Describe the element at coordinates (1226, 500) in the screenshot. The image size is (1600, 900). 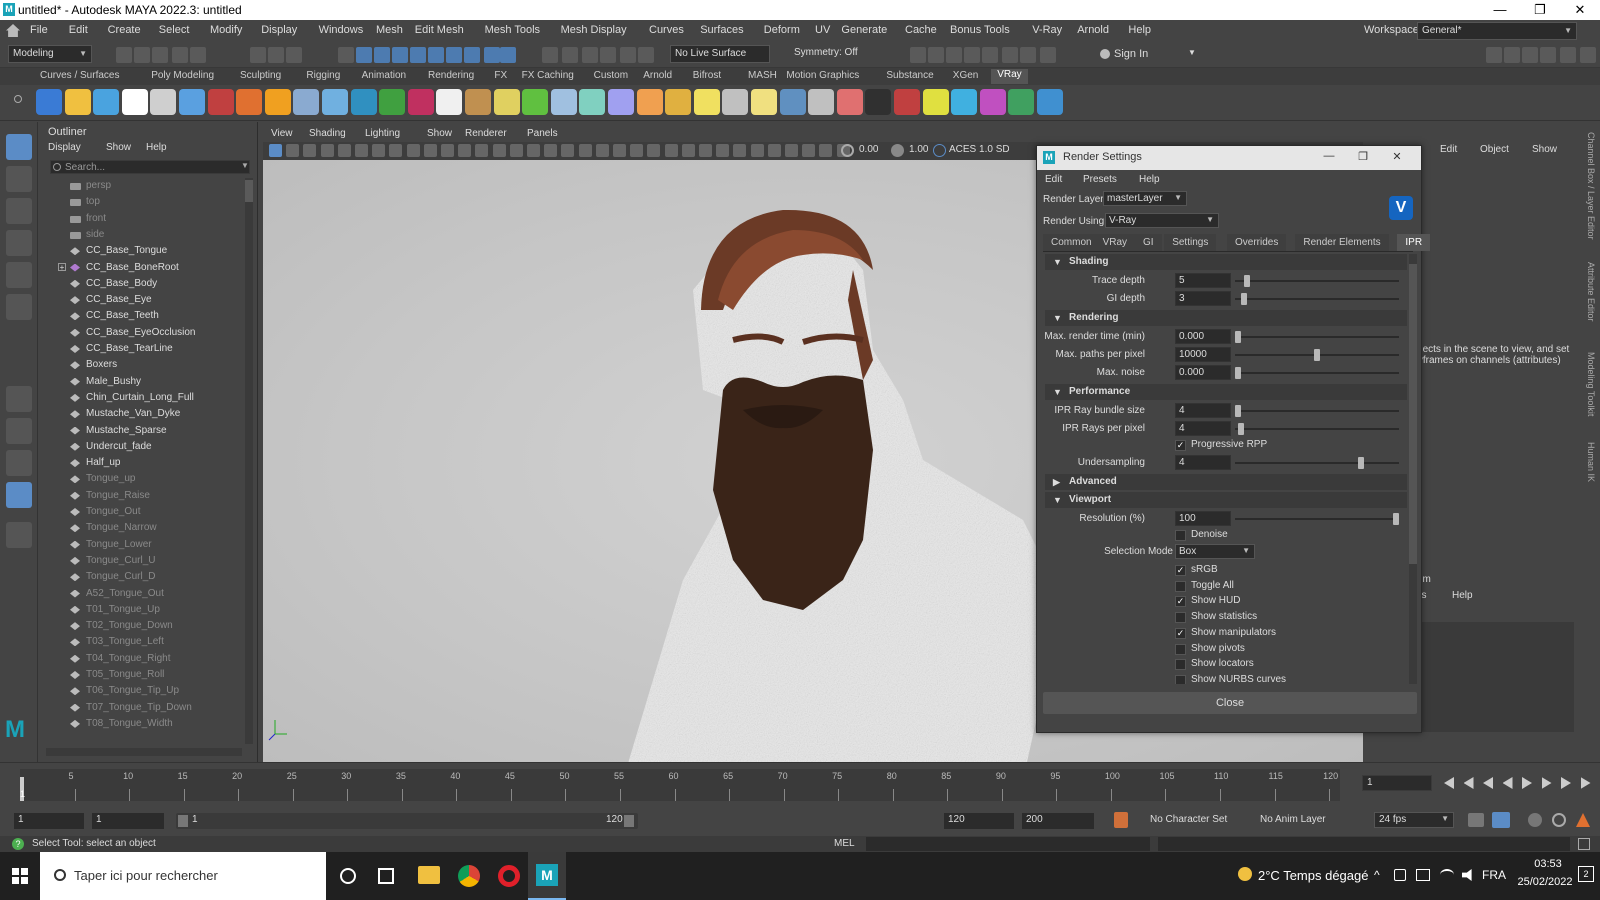
I see `section-viewport: ▼ Viewport` at that location.